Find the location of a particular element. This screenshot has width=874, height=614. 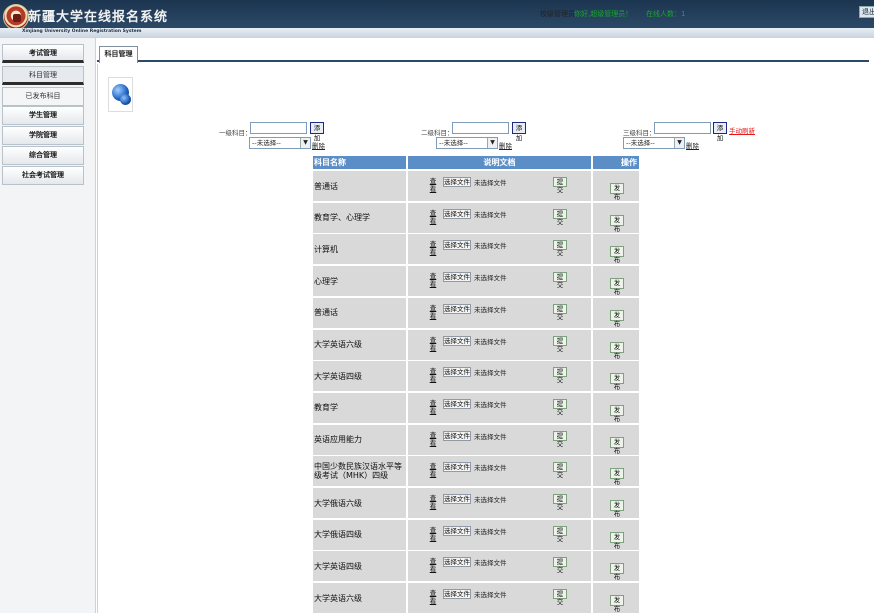

user-role: 校级管理员 is located at coordinates (557, 14).